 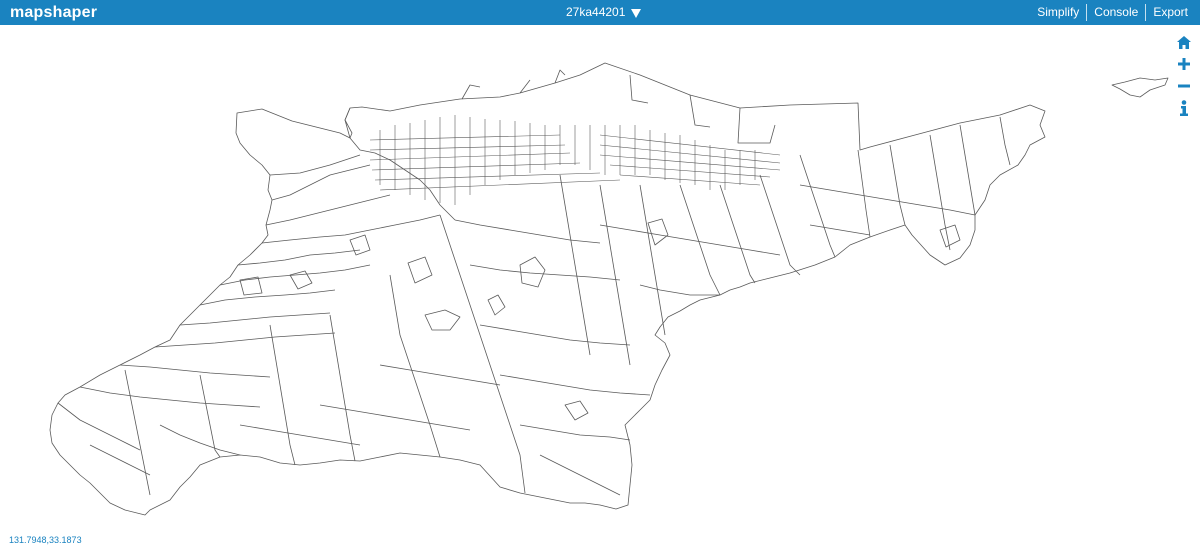 I want to click on main-menu: Simplify Console Export, so click(x=1115, y=12).